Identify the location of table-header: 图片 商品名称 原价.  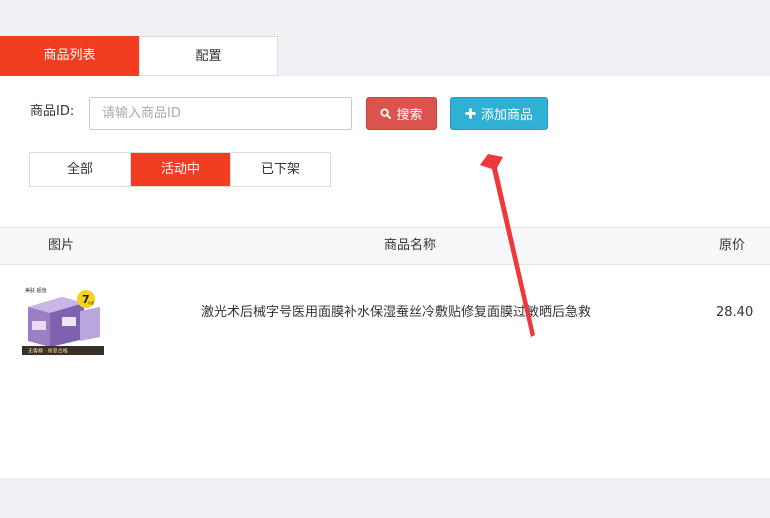
(385, 246).